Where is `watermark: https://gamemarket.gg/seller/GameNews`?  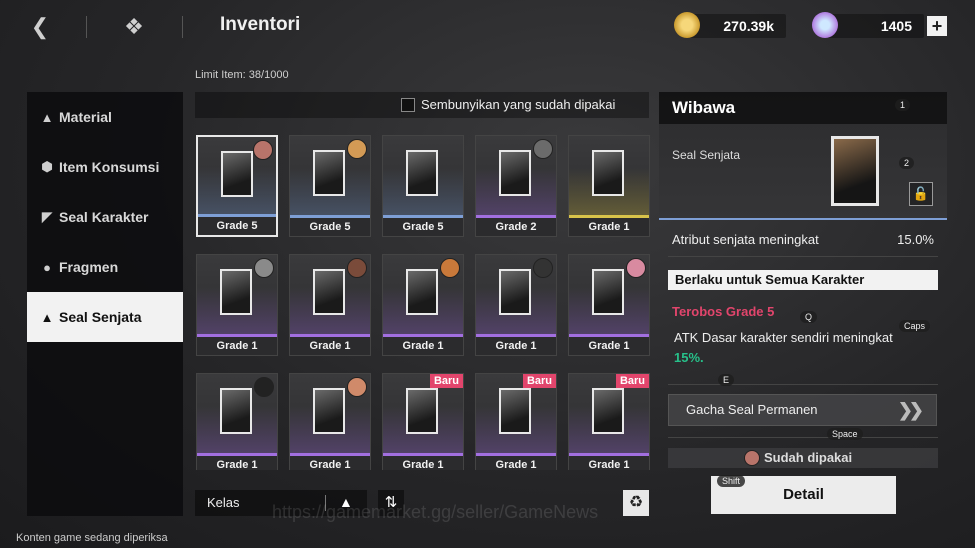
watermark: https://gamemarket.gg/seller/GameNews is located at coordinates (435, 512).